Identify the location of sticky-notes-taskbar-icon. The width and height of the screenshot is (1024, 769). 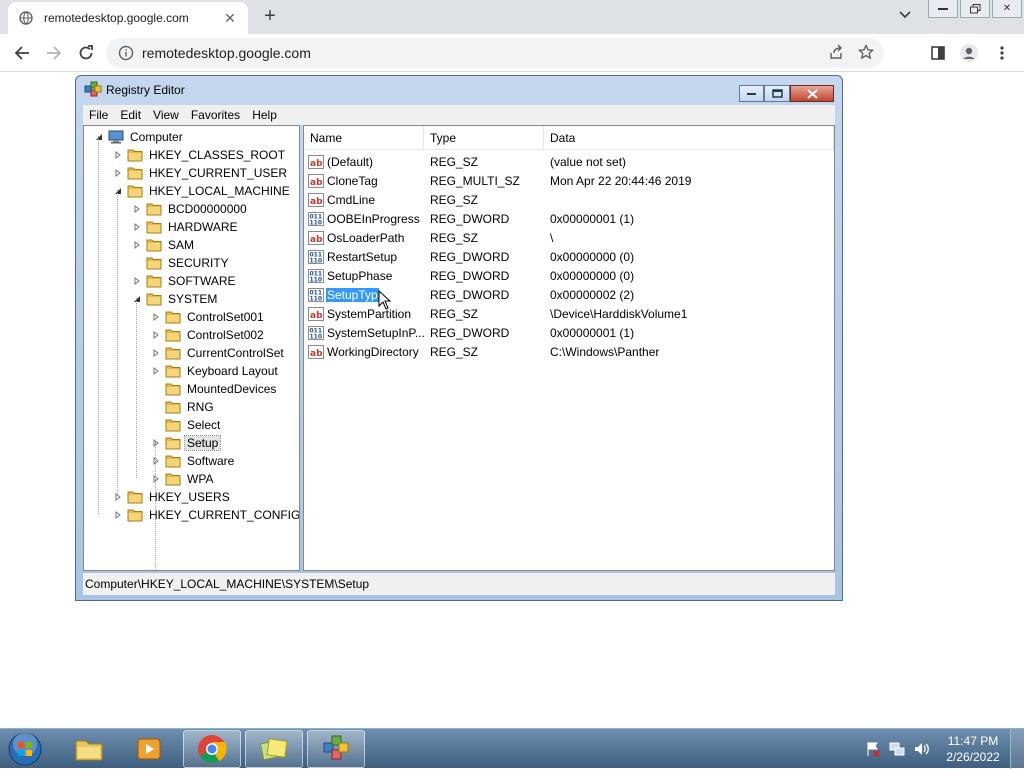
(274, 749).